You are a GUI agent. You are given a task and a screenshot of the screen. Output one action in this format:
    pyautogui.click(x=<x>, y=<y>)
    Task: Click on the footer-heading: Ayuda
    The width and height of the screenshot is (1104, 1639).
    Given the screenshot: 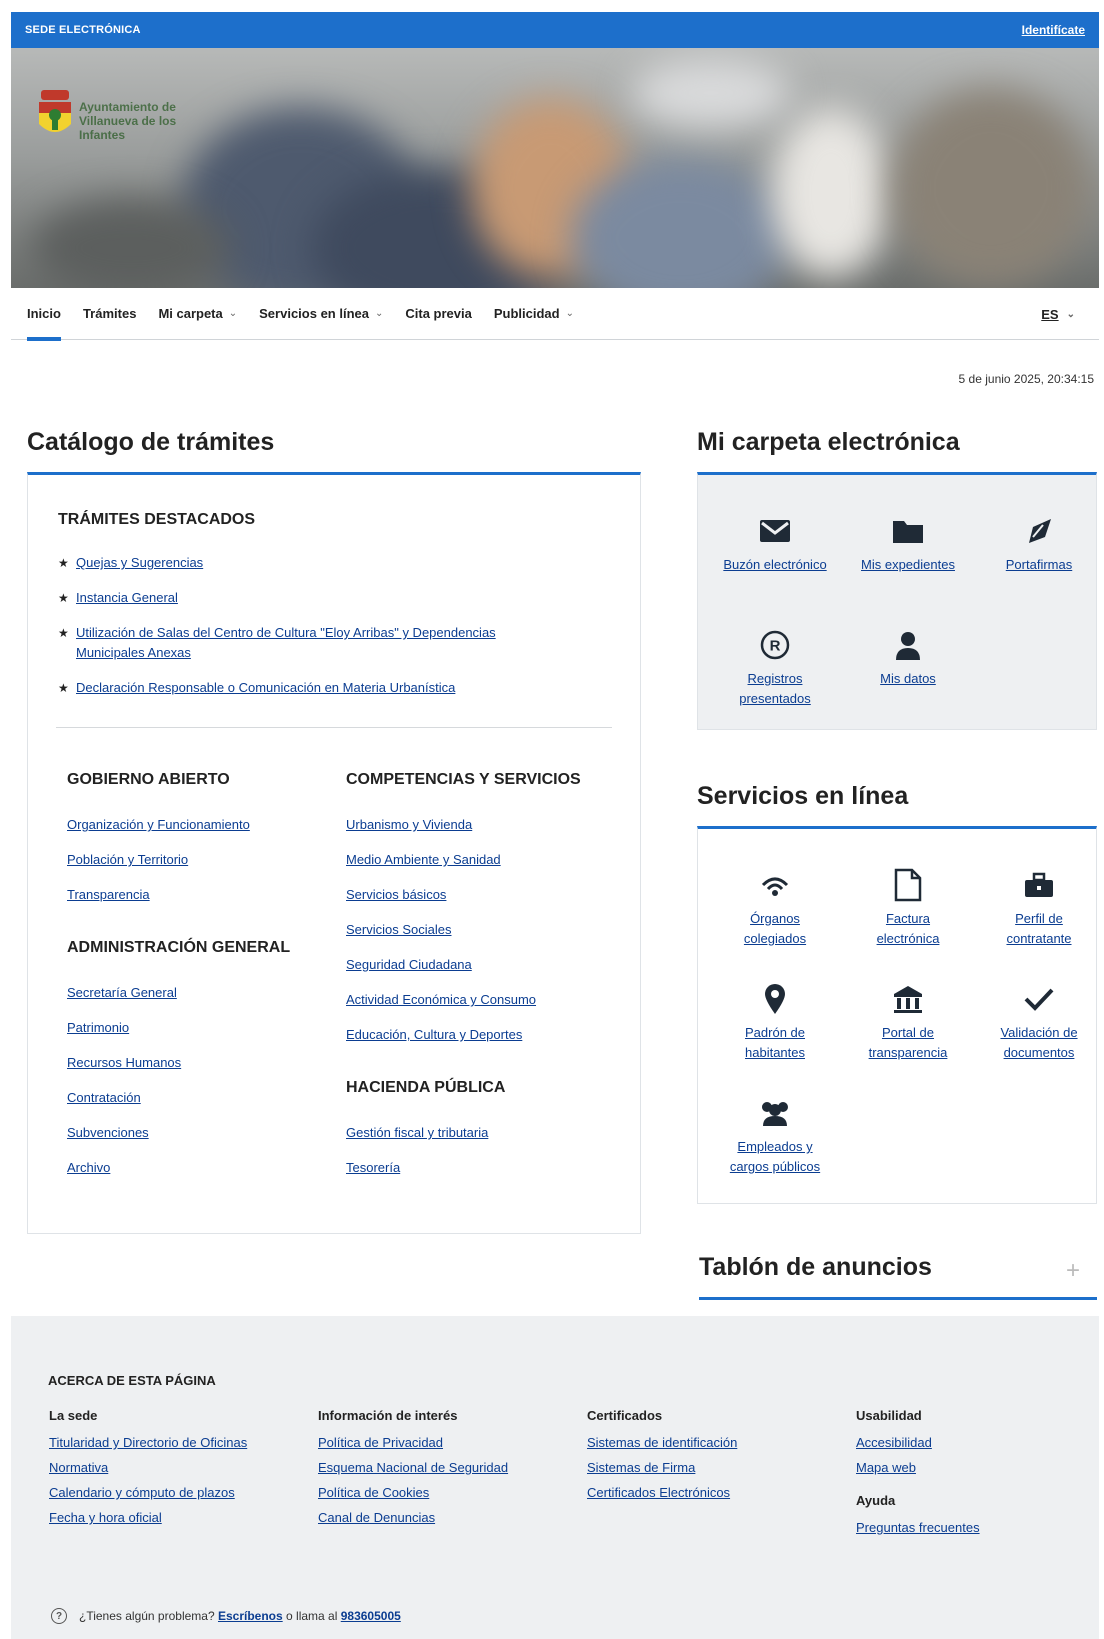 What is the action you would take?
    pyautogui.click(x=876, y=1500)
    